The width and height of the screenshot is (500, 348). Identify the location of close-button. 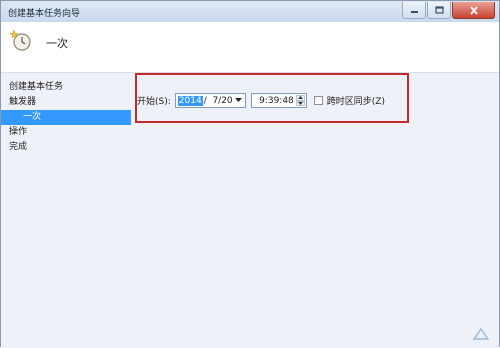
(473, 10).